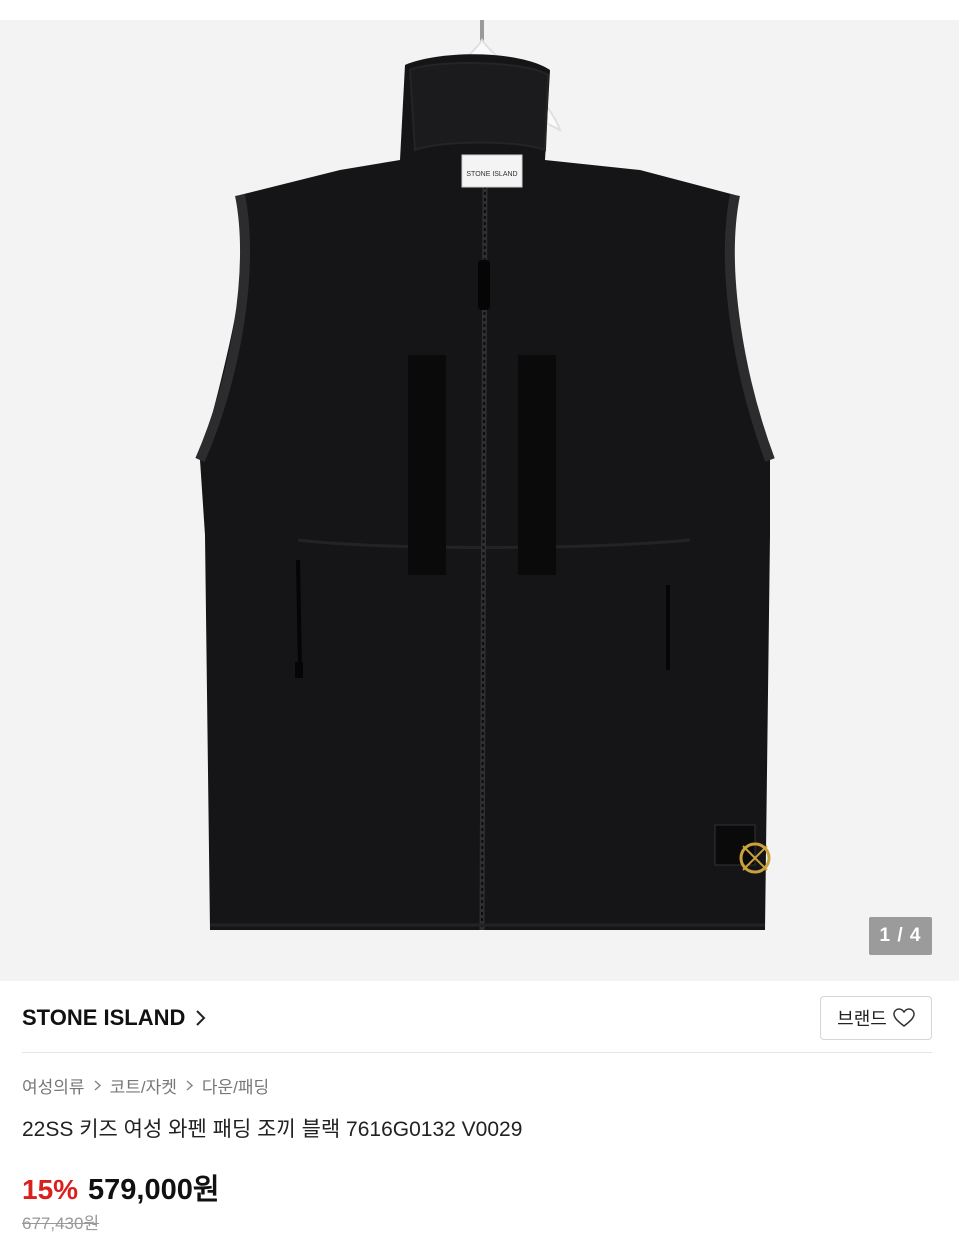  I want to click on breadcrumb-item-category: 여성의류, so click(53, 1085).